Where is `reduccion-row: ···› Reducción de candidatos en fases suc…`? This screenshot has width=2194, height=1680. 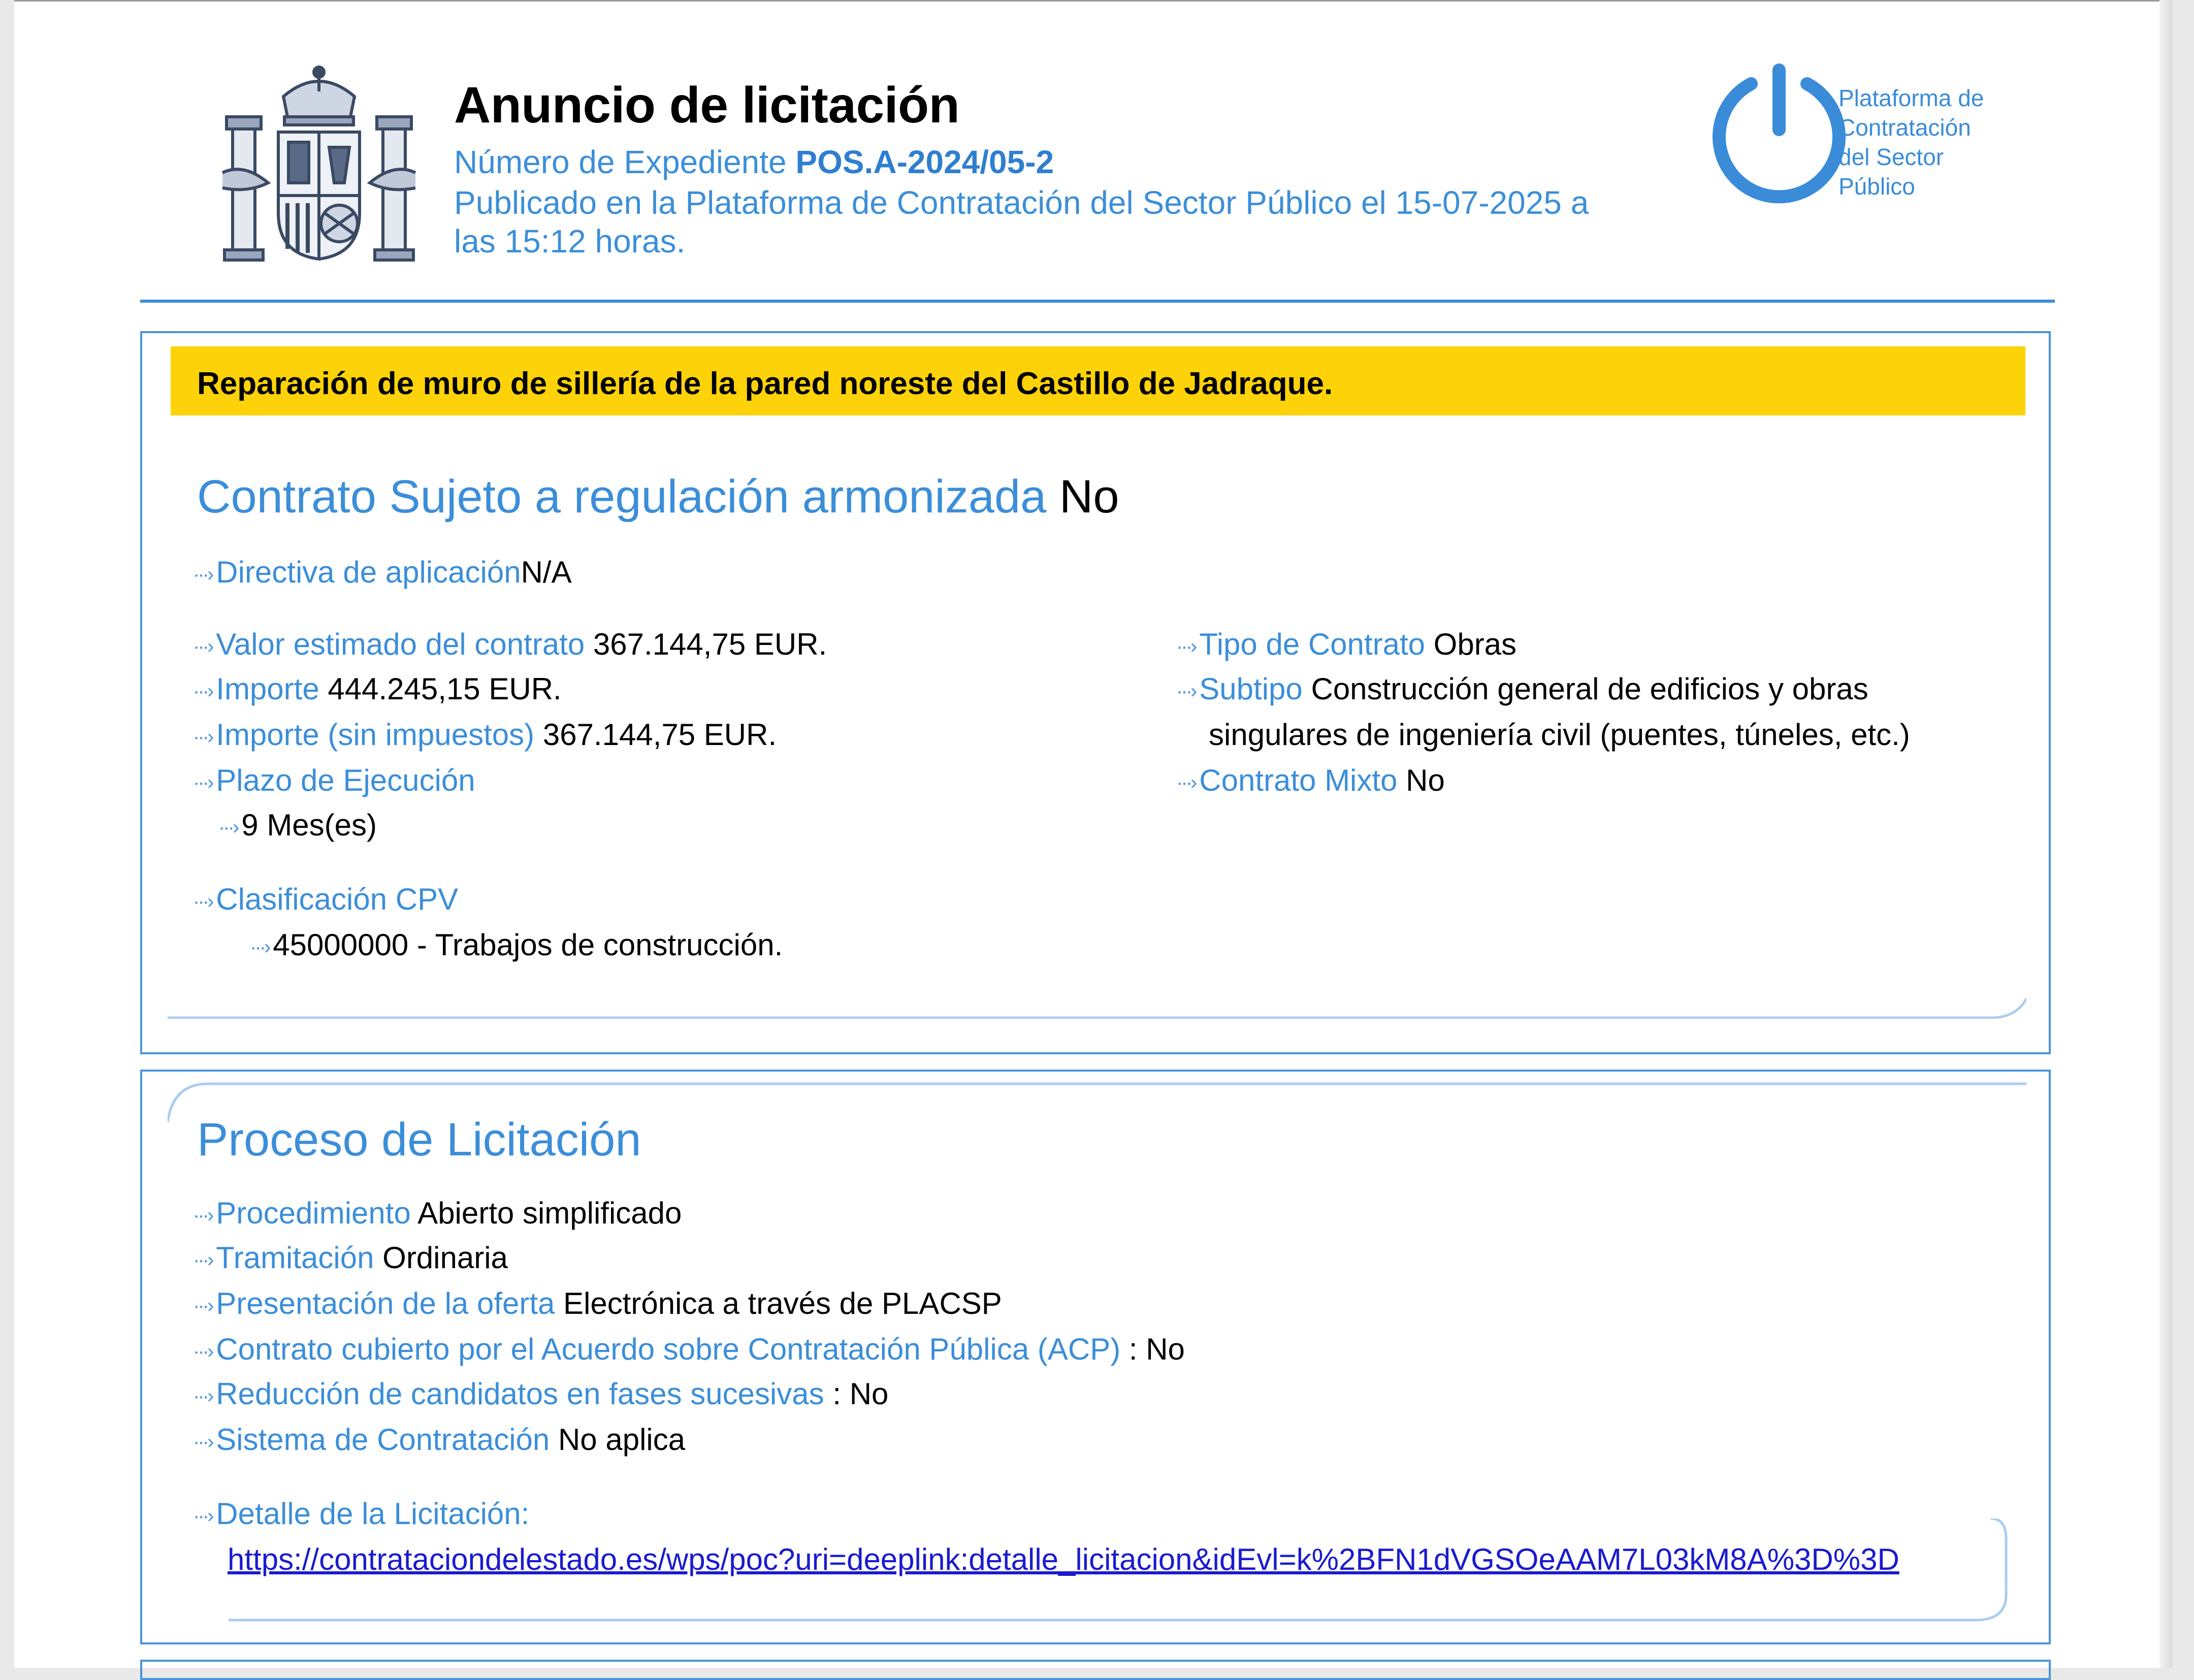 reduccion-row: ···› Reducción de candidatos en fases suc… is located at coordinates (540, 1393).